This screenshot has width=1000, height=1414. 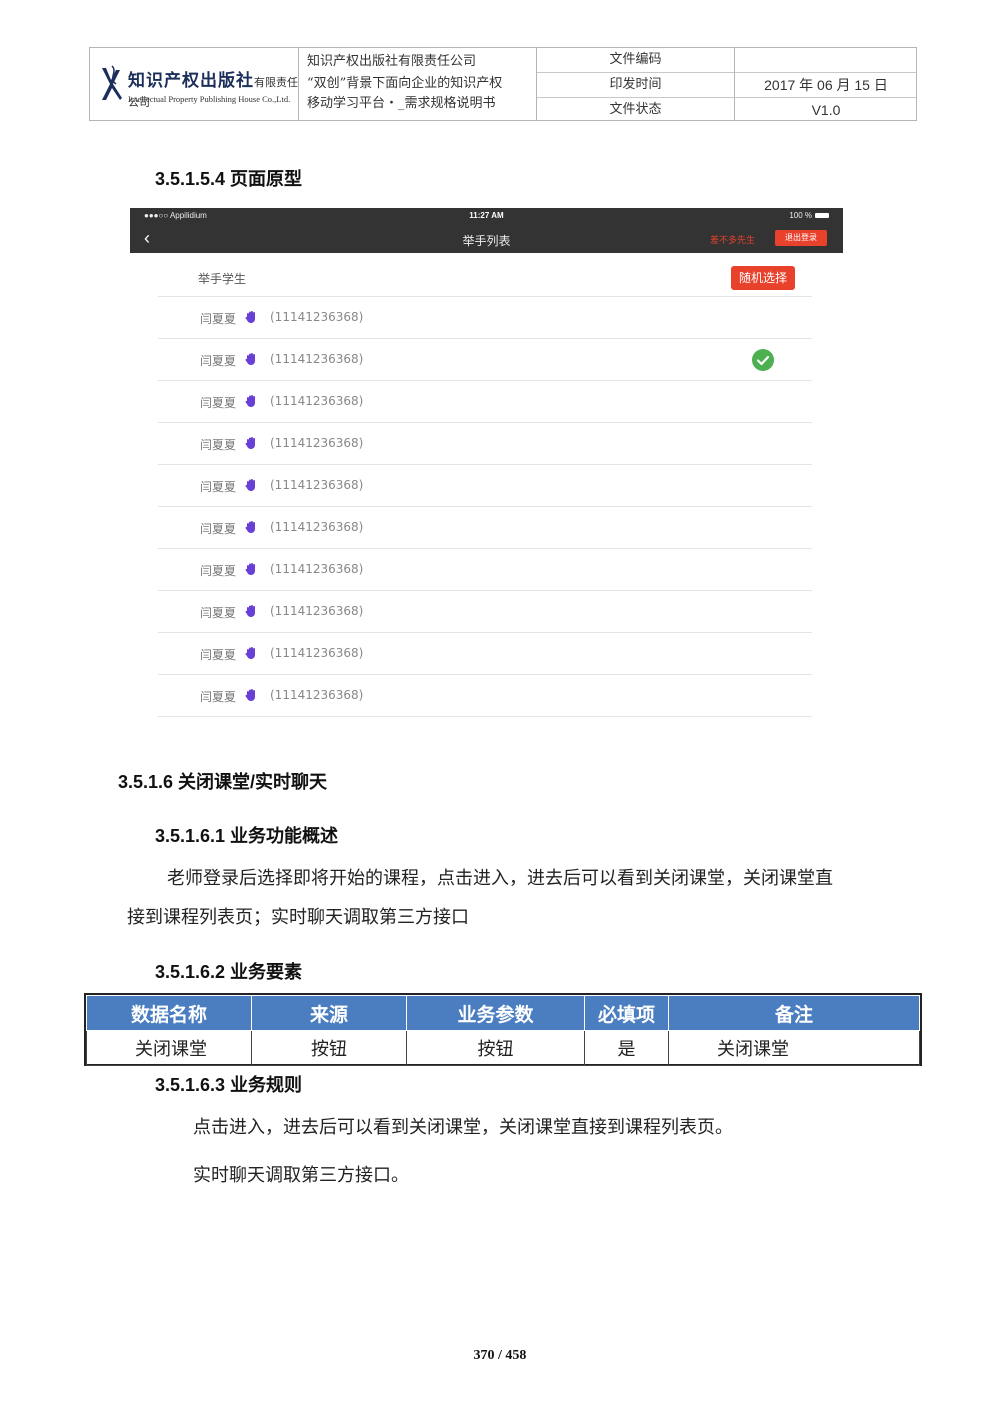 What do you see at coordinates (800, 215) in the screenshot?
I see `battery-text: 100 %` at bounding box center [800, 215].